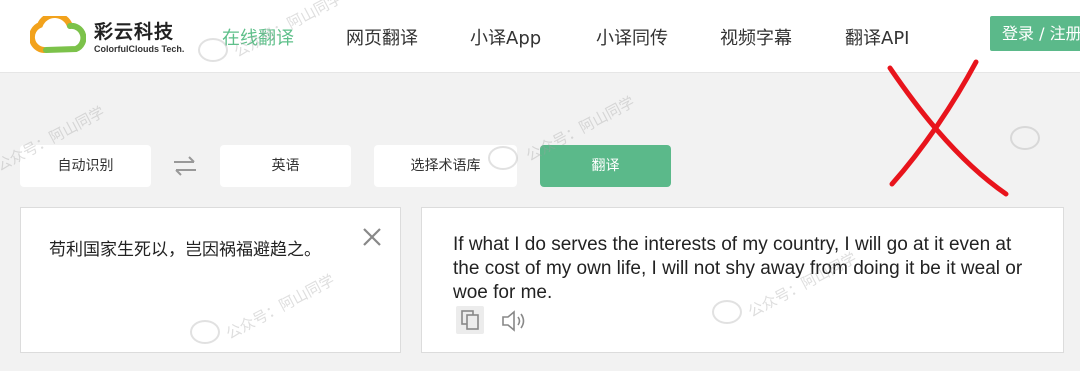  I want to click on nav-app: 小译App, so click(505, 37).